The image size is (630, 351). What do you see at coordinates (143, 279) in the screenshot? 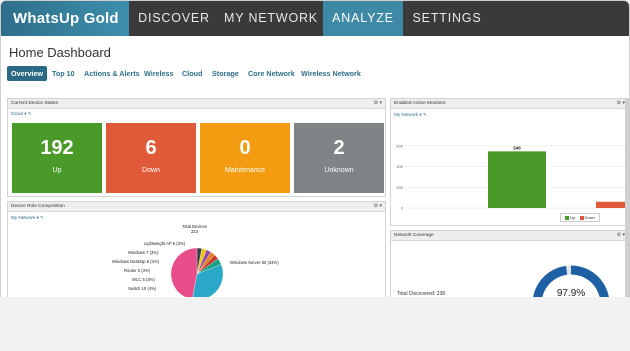
I see `slice-label: WLC 5 (3%)` at bounding box center [143, 279].